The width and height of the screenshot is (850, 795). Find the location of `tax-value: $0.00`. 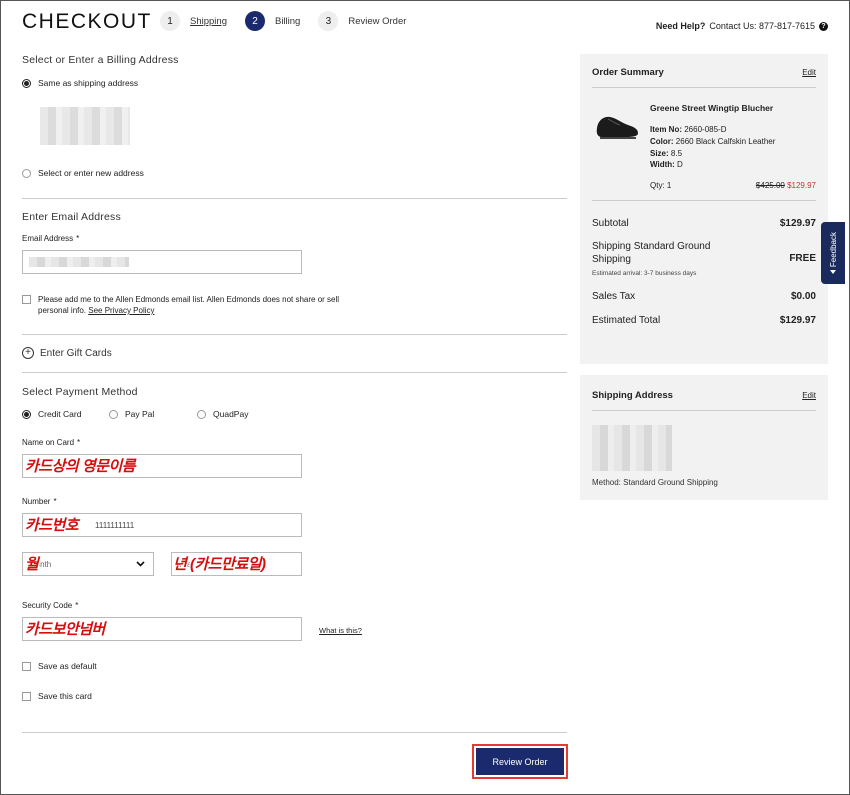

tax-value: $0.00 is located at coordinates (803, 296).